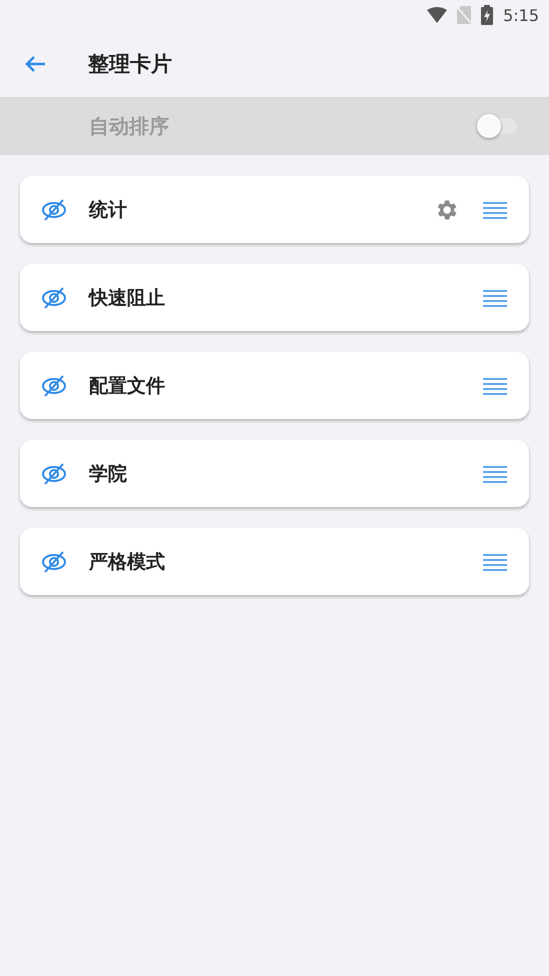  Describe the element at coordinates (274, 385) in the screenshot. I see `card: 配置文件` at that location.